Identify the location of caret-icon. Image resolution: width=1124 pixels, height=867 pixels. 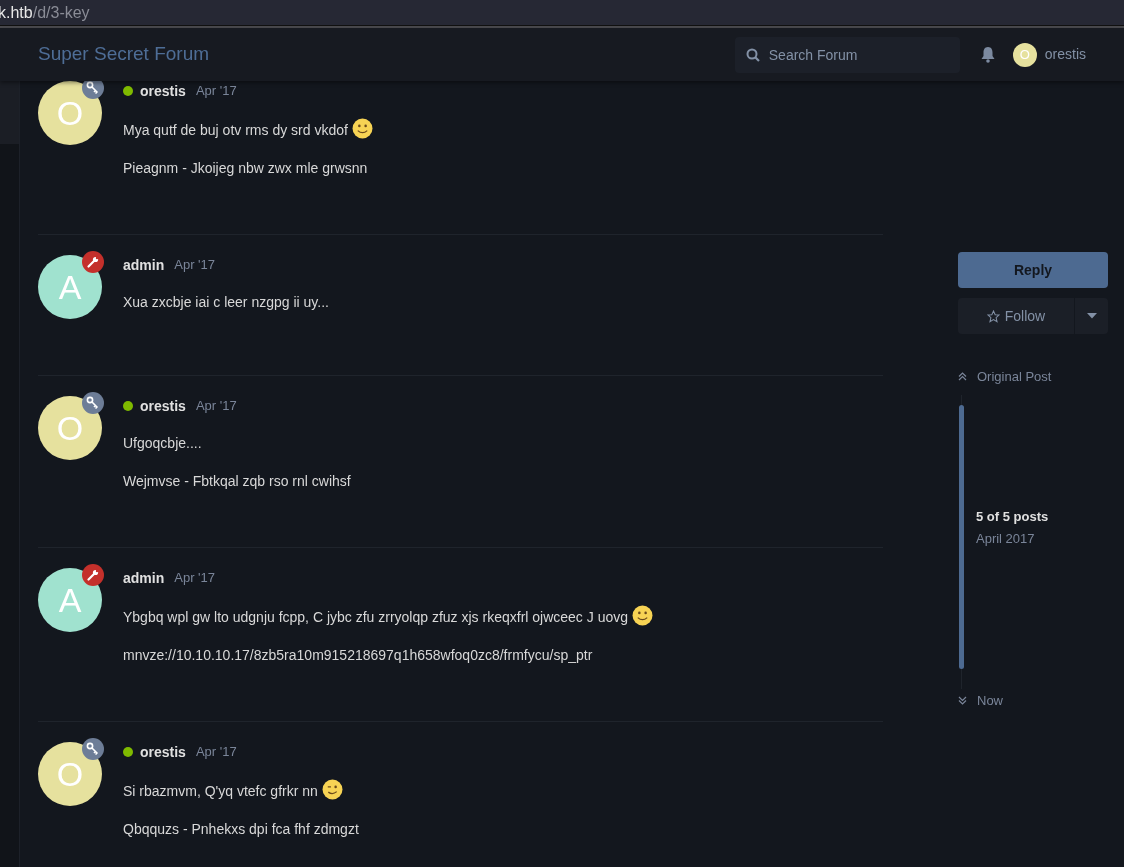
(1091, 316).